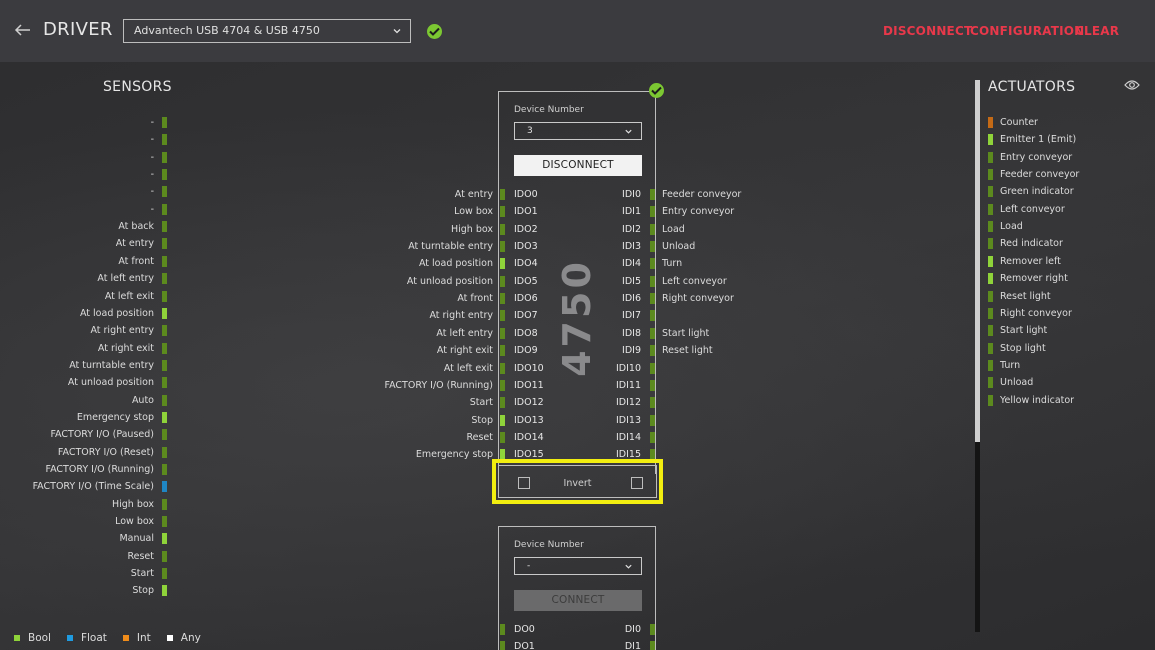 The image size is (1155, 650). Describe the element at coordinates (479, 437) in the screenshot. I see `mapped-sensor-label: Reset` at that location.